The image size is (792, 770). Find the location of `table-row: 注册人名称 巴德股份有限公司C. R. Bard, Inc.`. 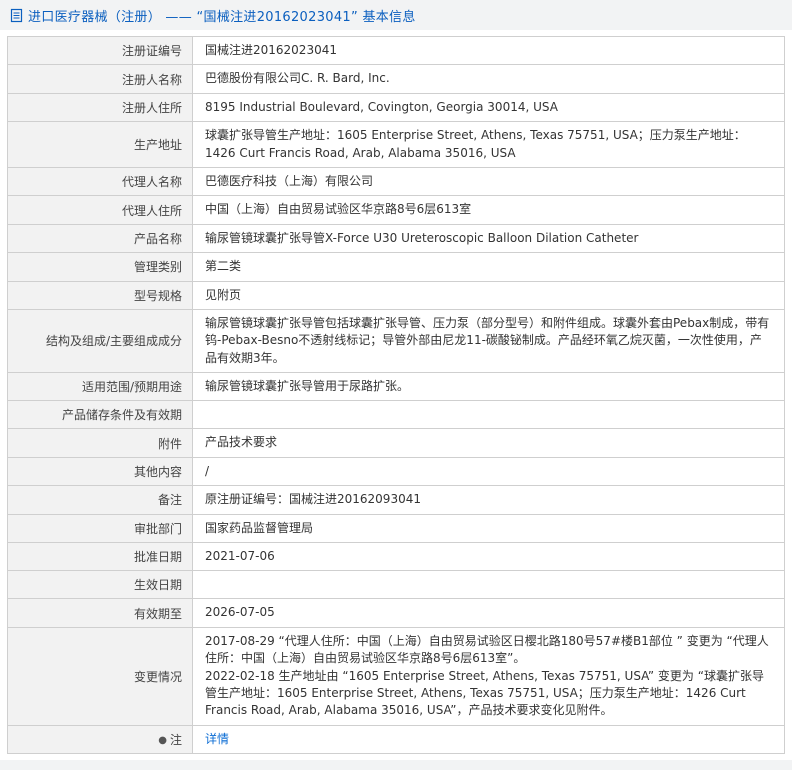

table-row: 注册人名称 巴德股份有限公司C. R. Bard, Inc. is located at coordinates (396, 79).